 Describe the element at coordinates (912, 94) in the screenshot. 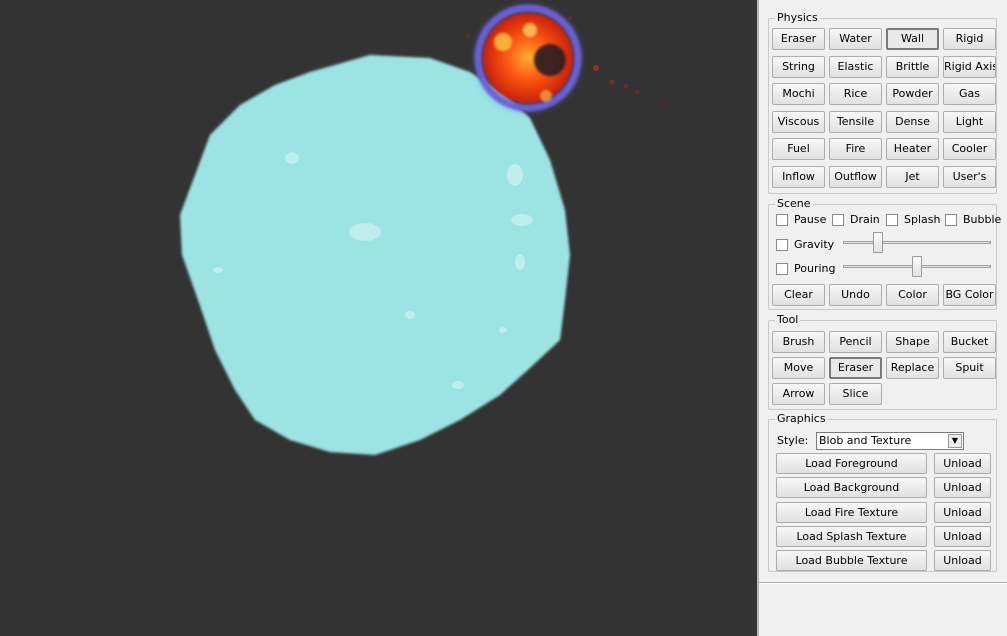

I see `physics-powder-button: Powder` at that location.